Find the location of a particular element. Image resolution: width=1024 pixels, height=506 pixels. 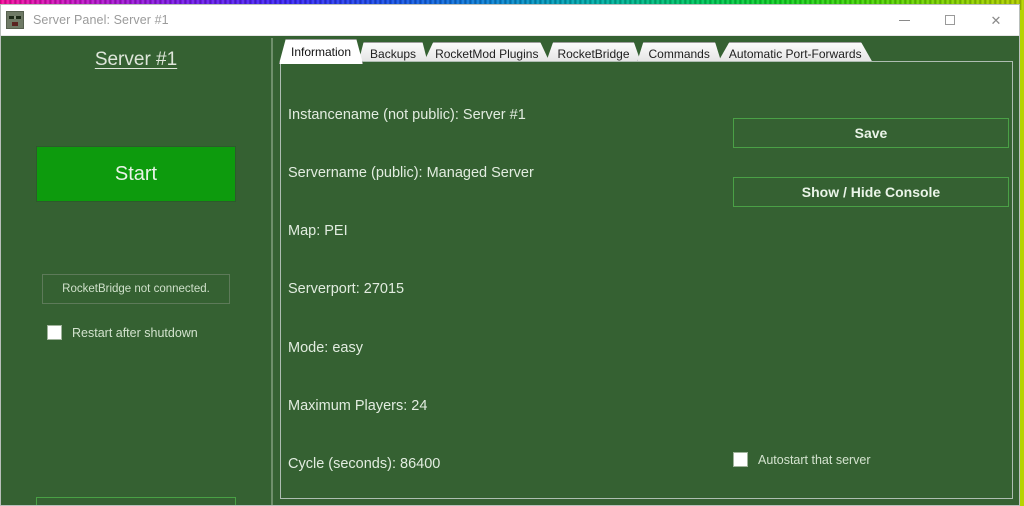

info-line: Maximum Players: 24 is located at coordinates (358, 405).